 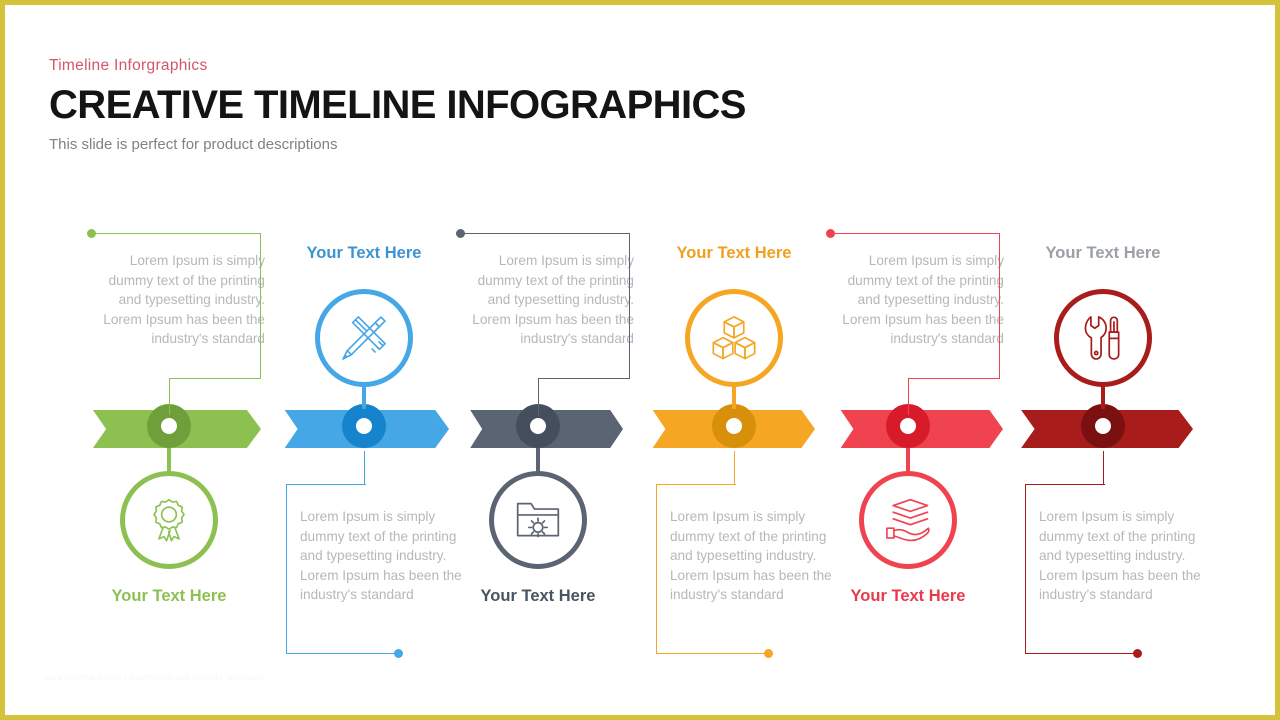 I want to click on icon-circle-folder-gear-icon, so click(x=538, y=520).